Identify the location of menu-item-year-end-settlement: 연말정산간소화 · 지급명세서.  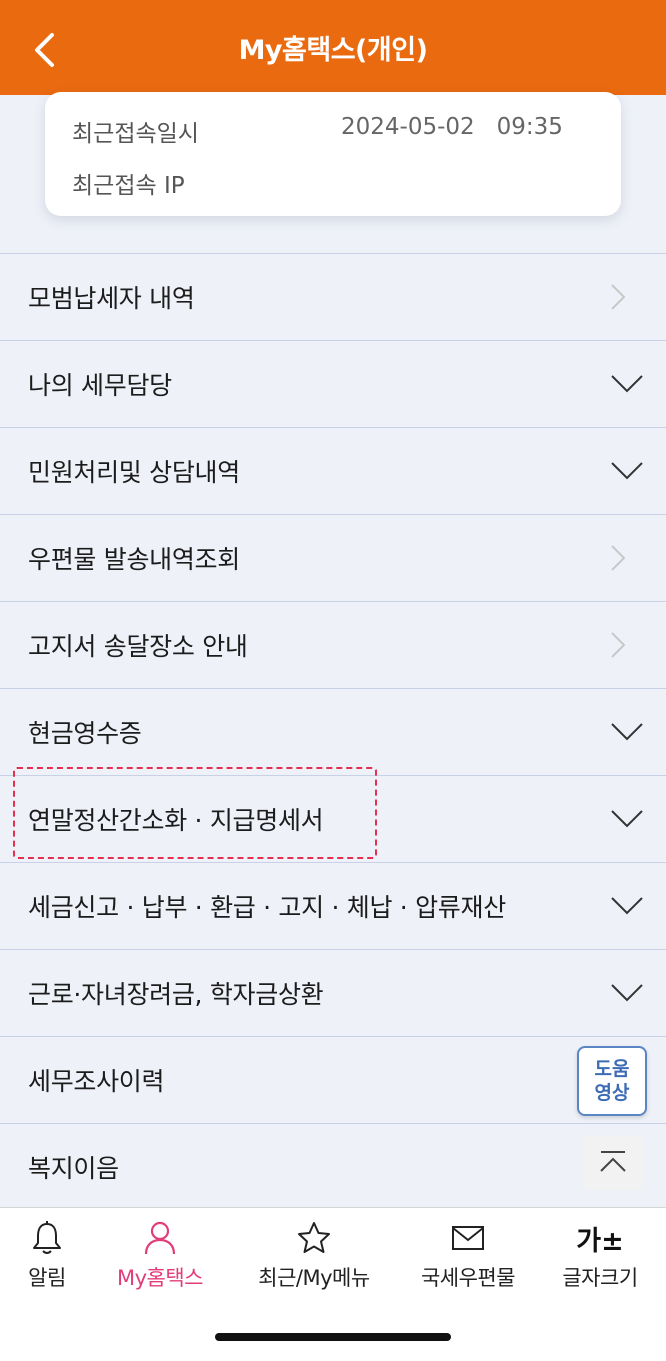
(333, 818).